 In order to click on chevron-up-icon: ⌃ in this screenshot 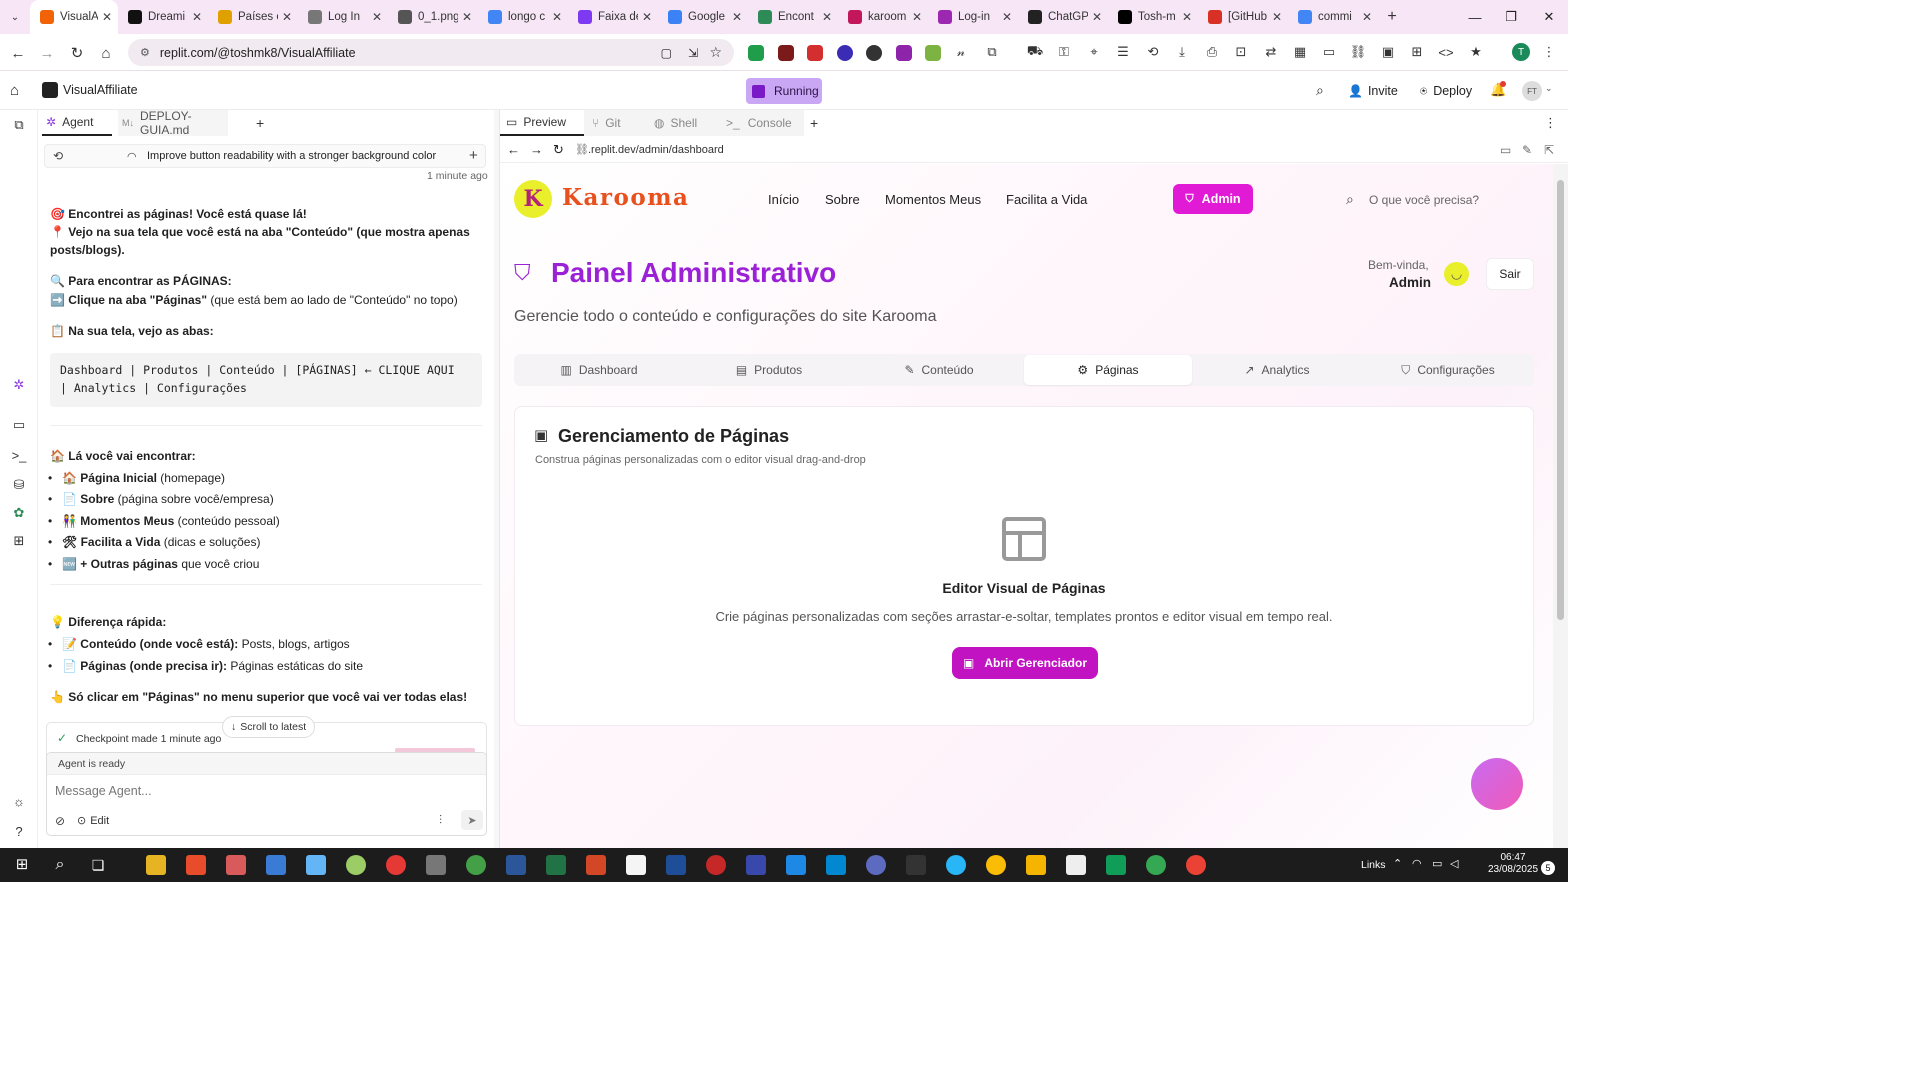, I will do `click(1397, 863)`.